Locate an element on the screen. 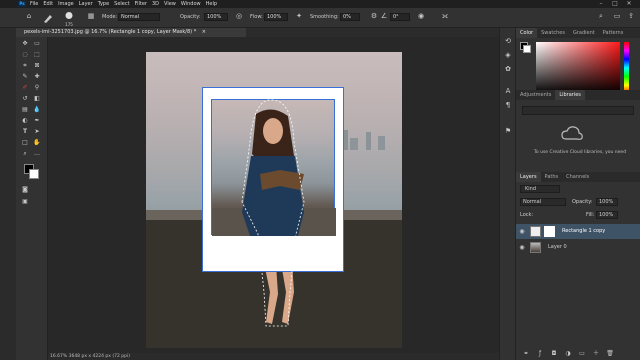 Image resolution: width=640 pixels, height=360 pixels. opacity-field: 100% is located at coordinates (216, 17).